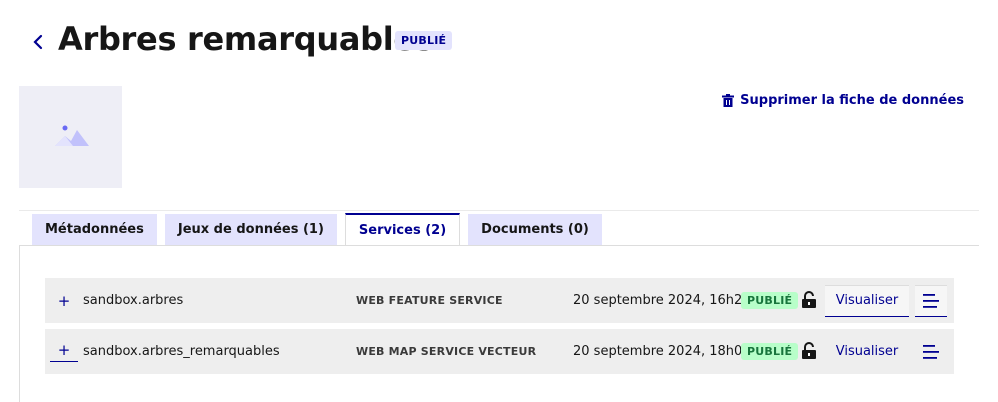 The height and width of the screenshot is (402, 998). What do you see at coordinates (94, 229) in the screenshot?
I see `tab-metadonnees: Métadonnées` at bounding box center [94, 229].